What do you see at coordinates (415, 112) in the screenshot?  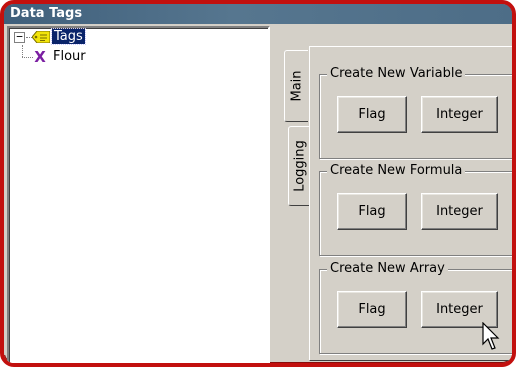 I see `create-variable-group: Create New Variable Flag Integer` at bounding box center [415, 112].